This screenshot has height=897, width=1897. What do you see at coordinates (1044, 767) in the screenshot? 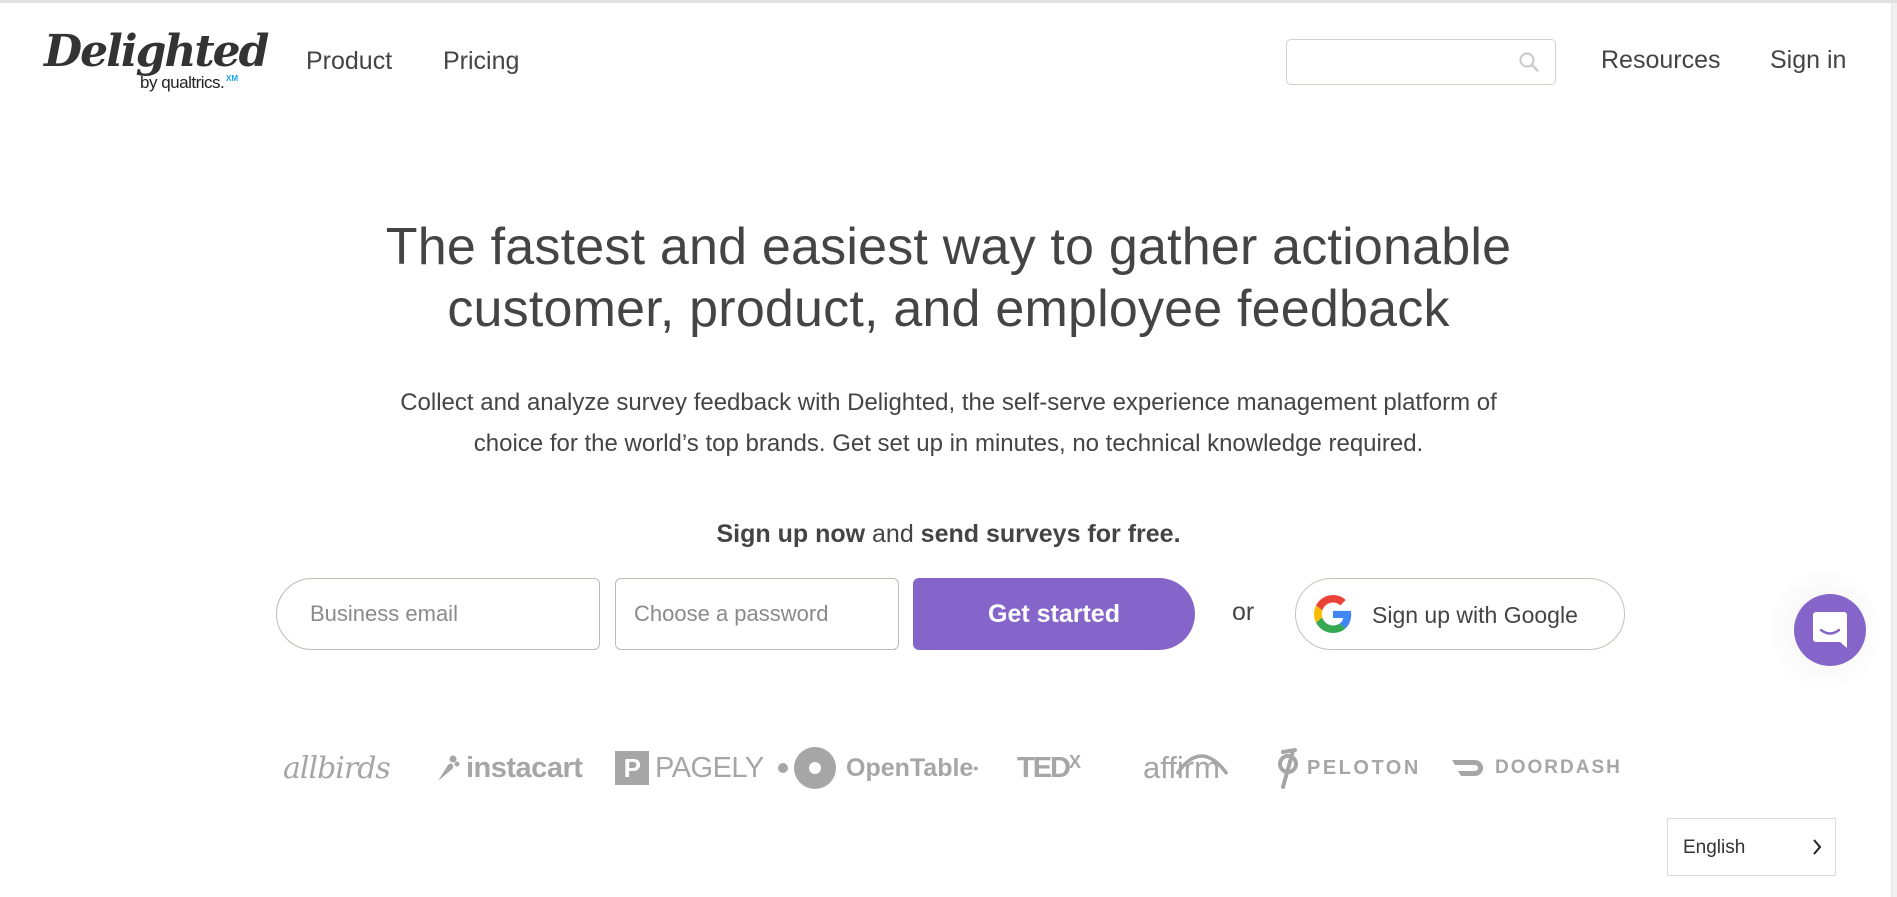
I see `logo-tedx-text: TED` at bounding box center [1044, 767].